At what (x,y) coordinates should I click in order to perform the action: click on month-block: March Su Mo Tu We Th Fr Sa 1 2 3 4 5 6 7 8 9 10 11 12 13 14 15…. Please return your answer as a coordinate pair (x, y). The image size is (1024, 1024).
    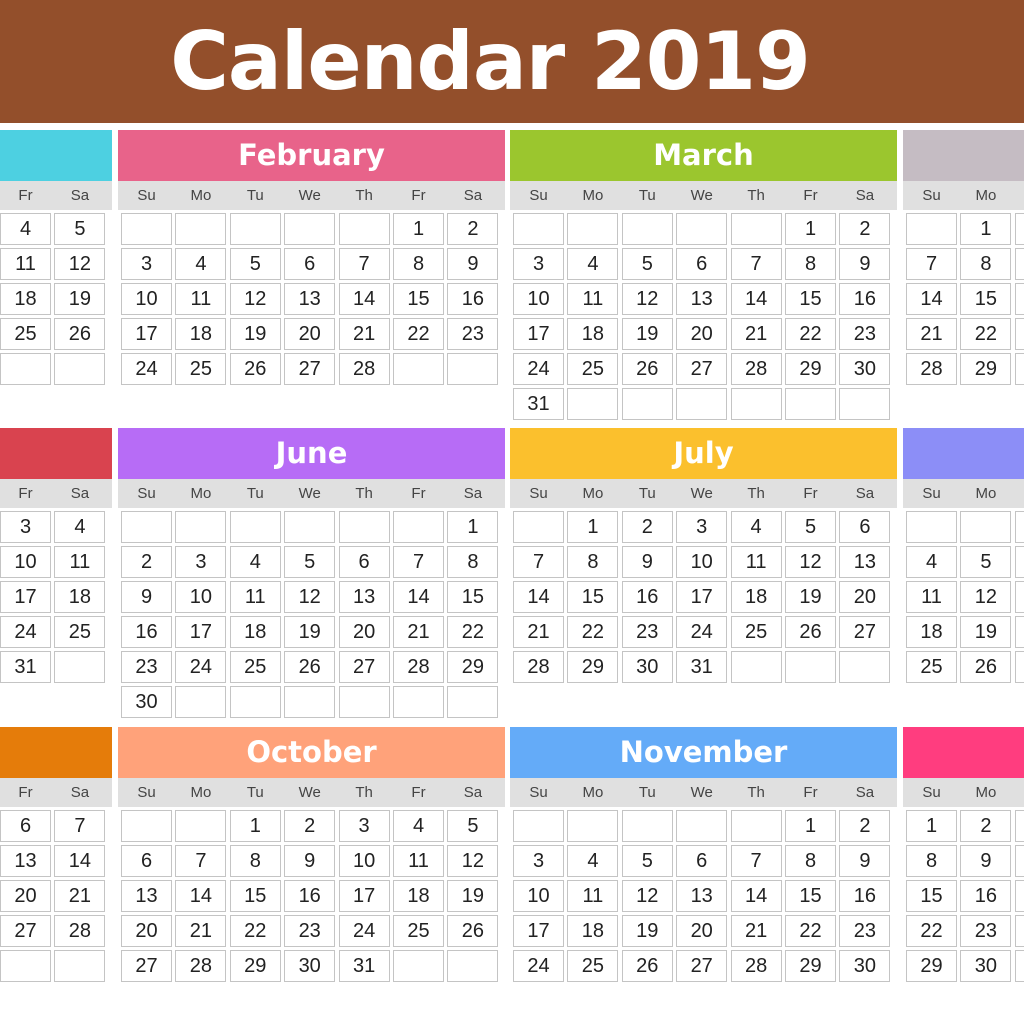
    Looking at the image, I should click on (703, 277).